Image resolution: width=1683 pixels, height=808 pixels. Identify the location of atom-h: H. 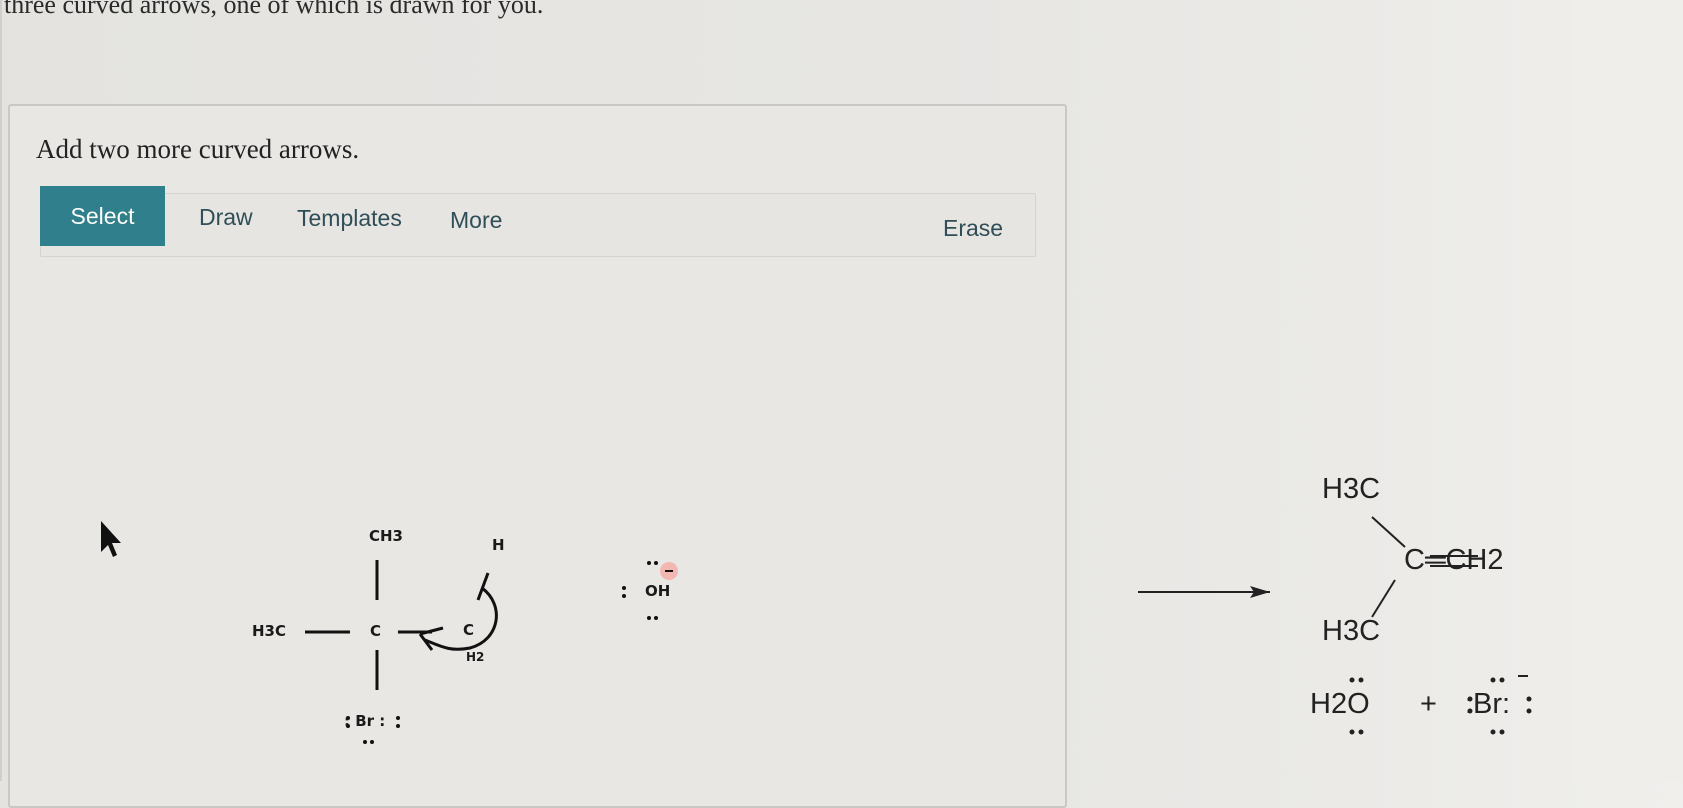
(498, 545).